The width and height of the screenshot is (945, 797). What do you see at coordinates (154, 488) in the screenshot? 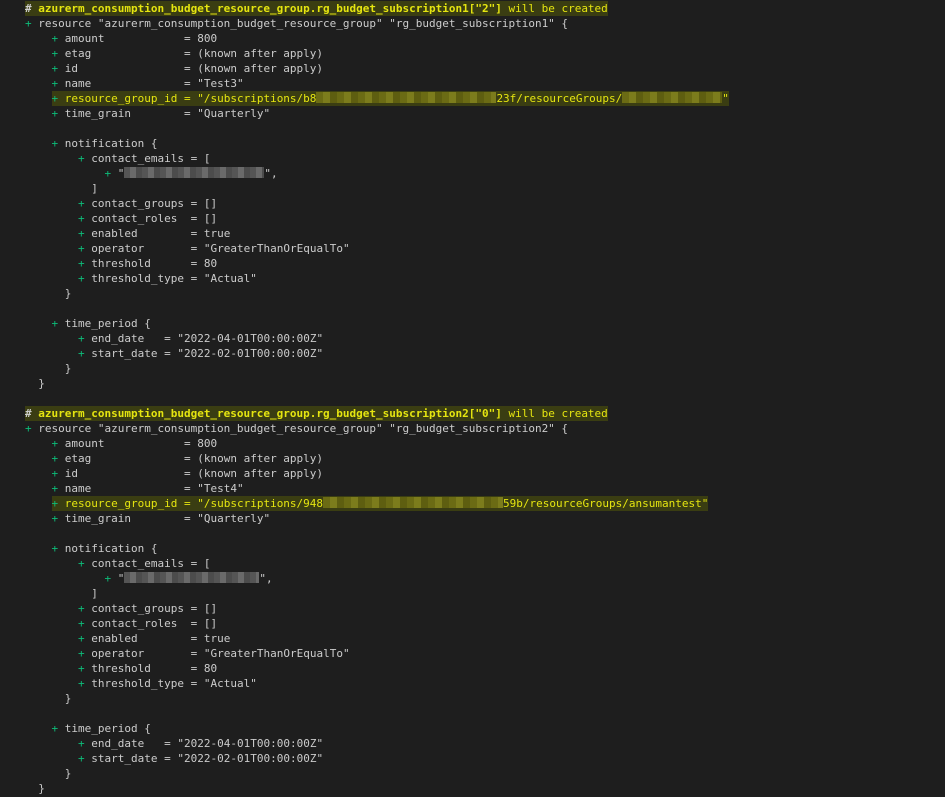
I see `code-text: name = "Test4"` at bounding box center [154, 488].